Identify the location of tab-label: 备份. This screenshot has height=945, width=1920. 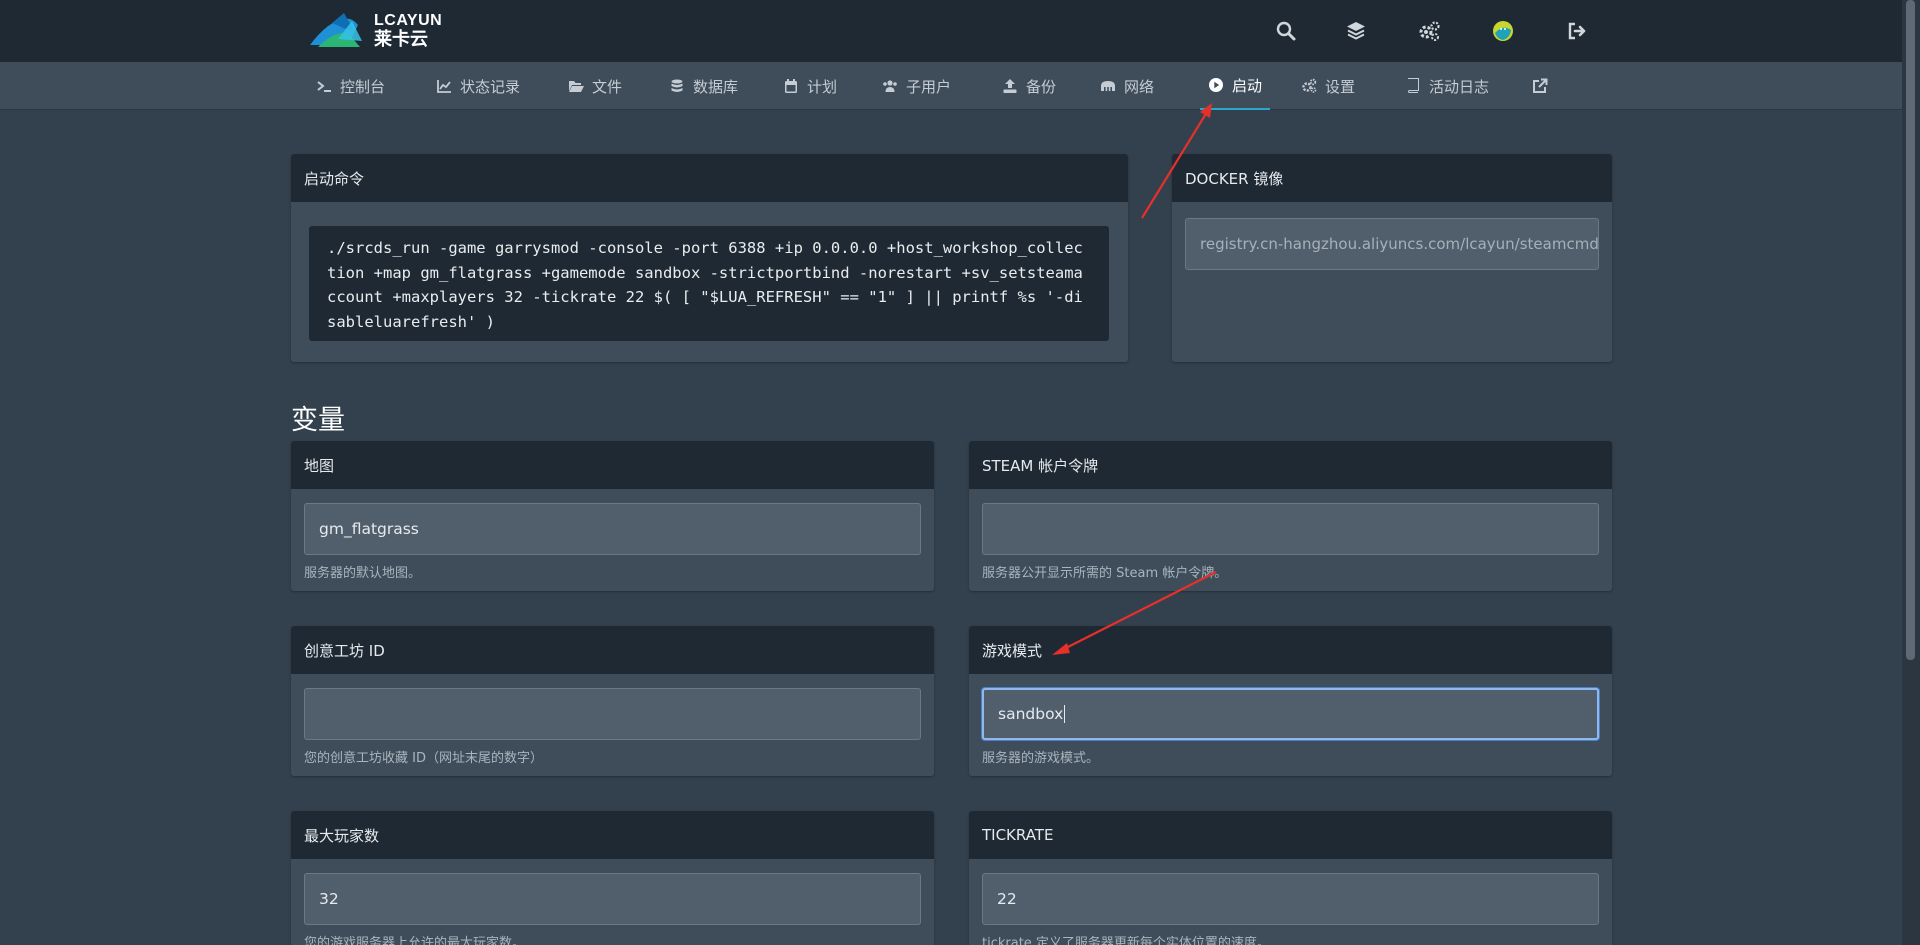
(1041, 86).